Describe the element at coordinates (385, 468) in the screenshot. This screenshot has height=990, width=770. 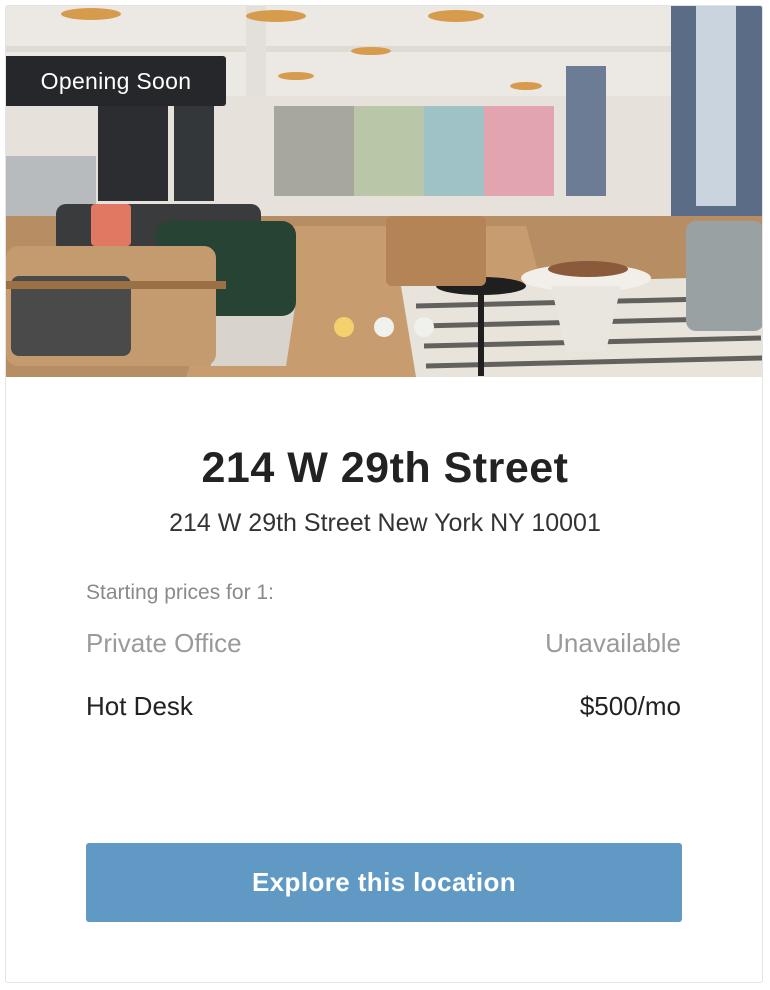
I see `location-title: 214 W 29th Street` at that location.